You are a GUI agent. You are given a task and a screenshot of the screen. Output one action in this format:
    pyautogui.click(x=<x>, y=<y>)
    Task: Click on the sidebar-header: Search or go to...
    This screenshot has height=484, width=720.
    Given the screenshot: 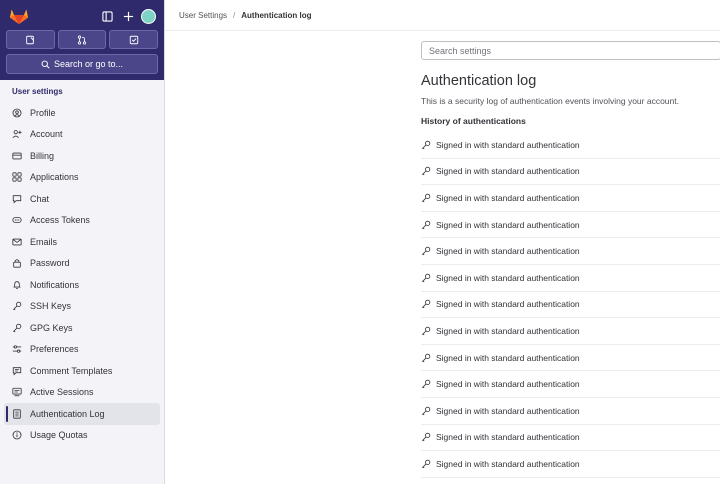 What is the action you would take?
    pyautogui.click(x=82, y=40)
    